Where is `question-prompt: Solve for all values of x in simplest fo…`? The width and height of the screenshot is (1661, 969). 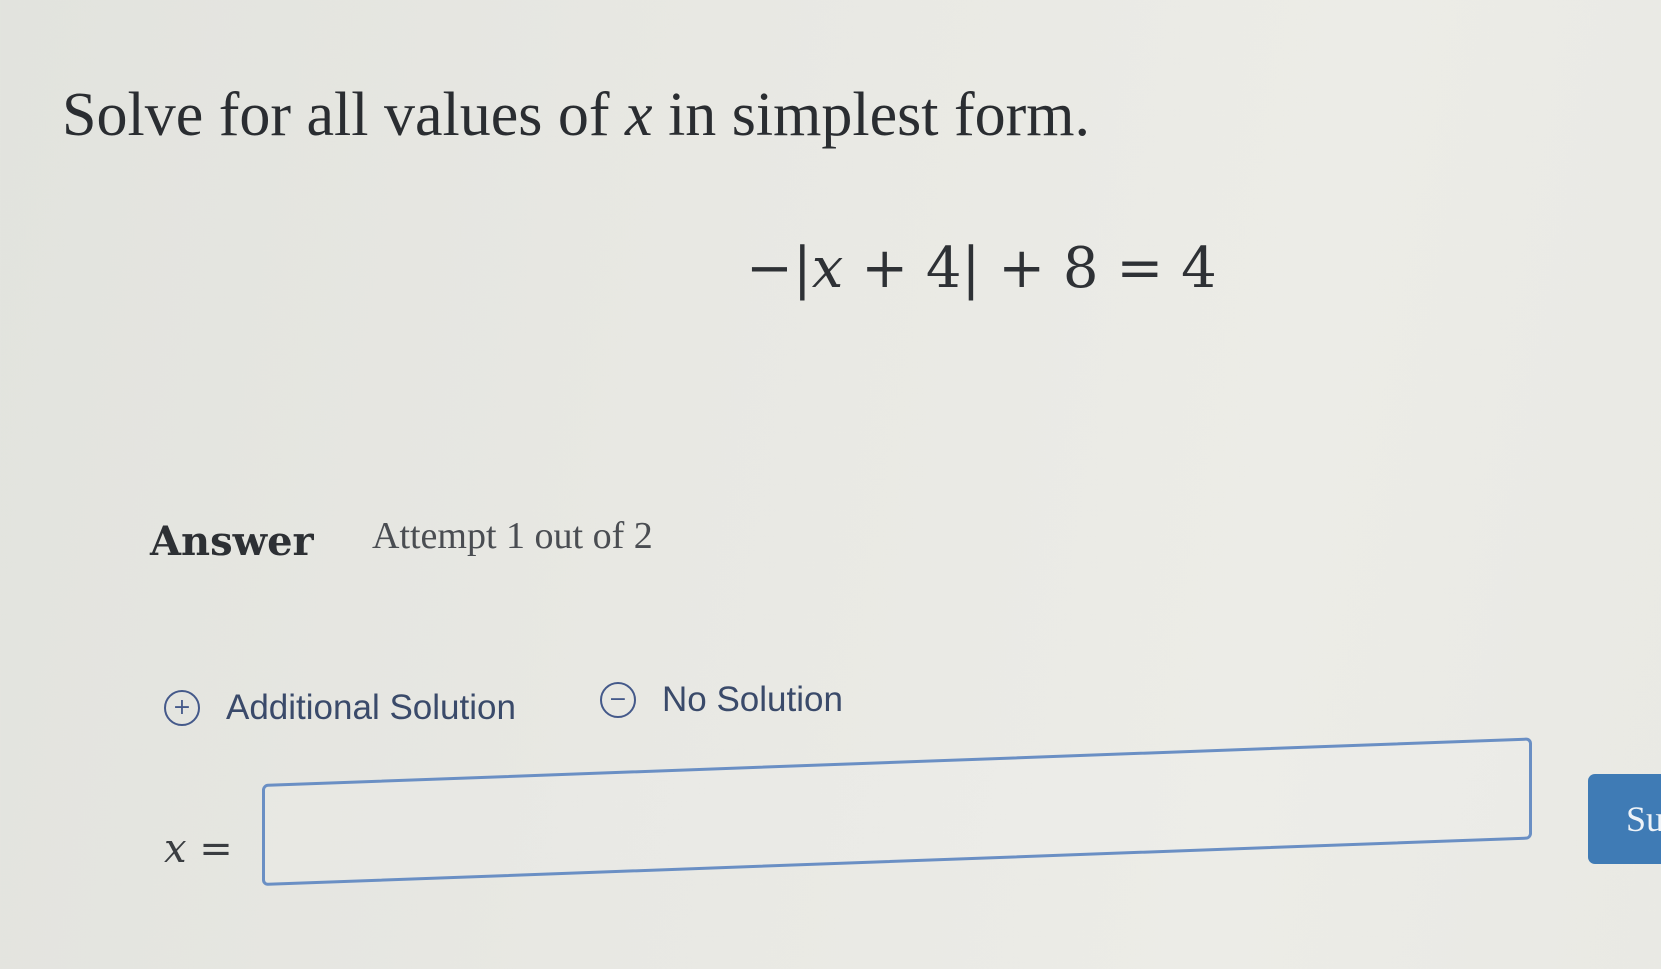 question-prompt: Solve for all values of x in simplest fo… is located at coordinates (576, 115).